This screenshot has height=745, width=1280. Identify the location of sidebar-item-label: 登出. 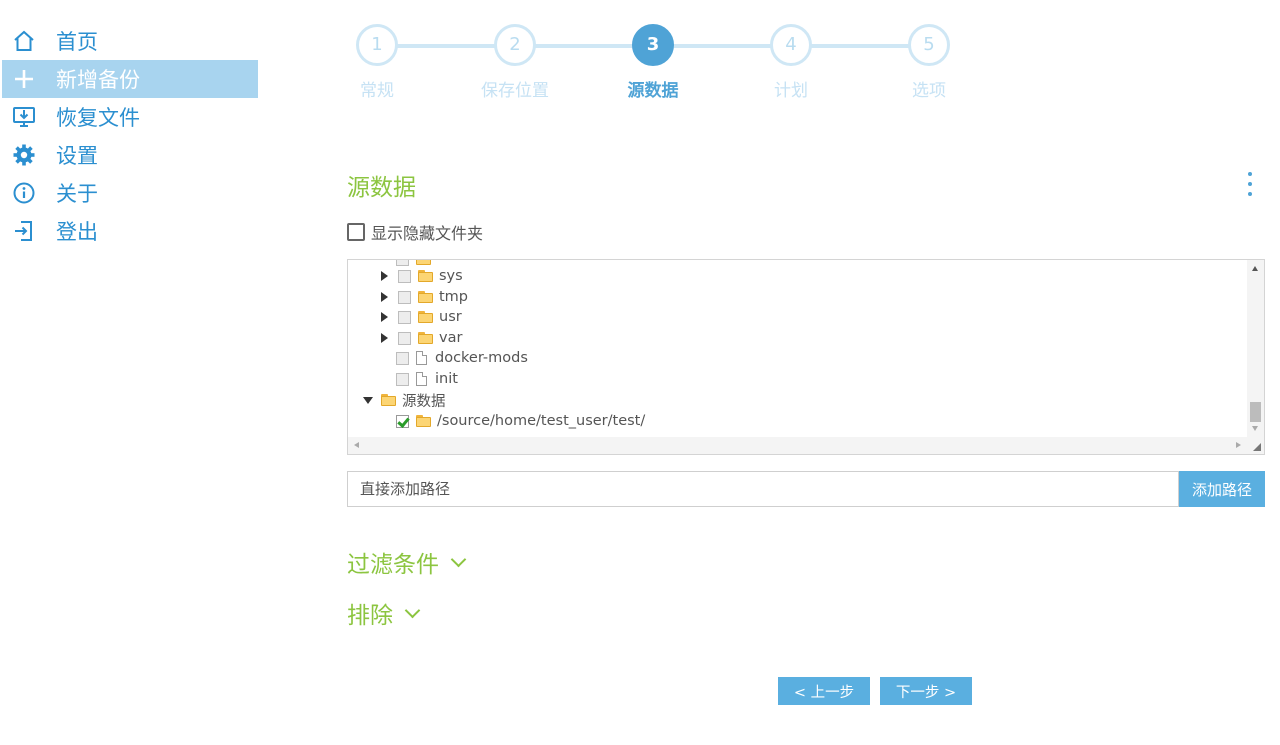
(77, 232).